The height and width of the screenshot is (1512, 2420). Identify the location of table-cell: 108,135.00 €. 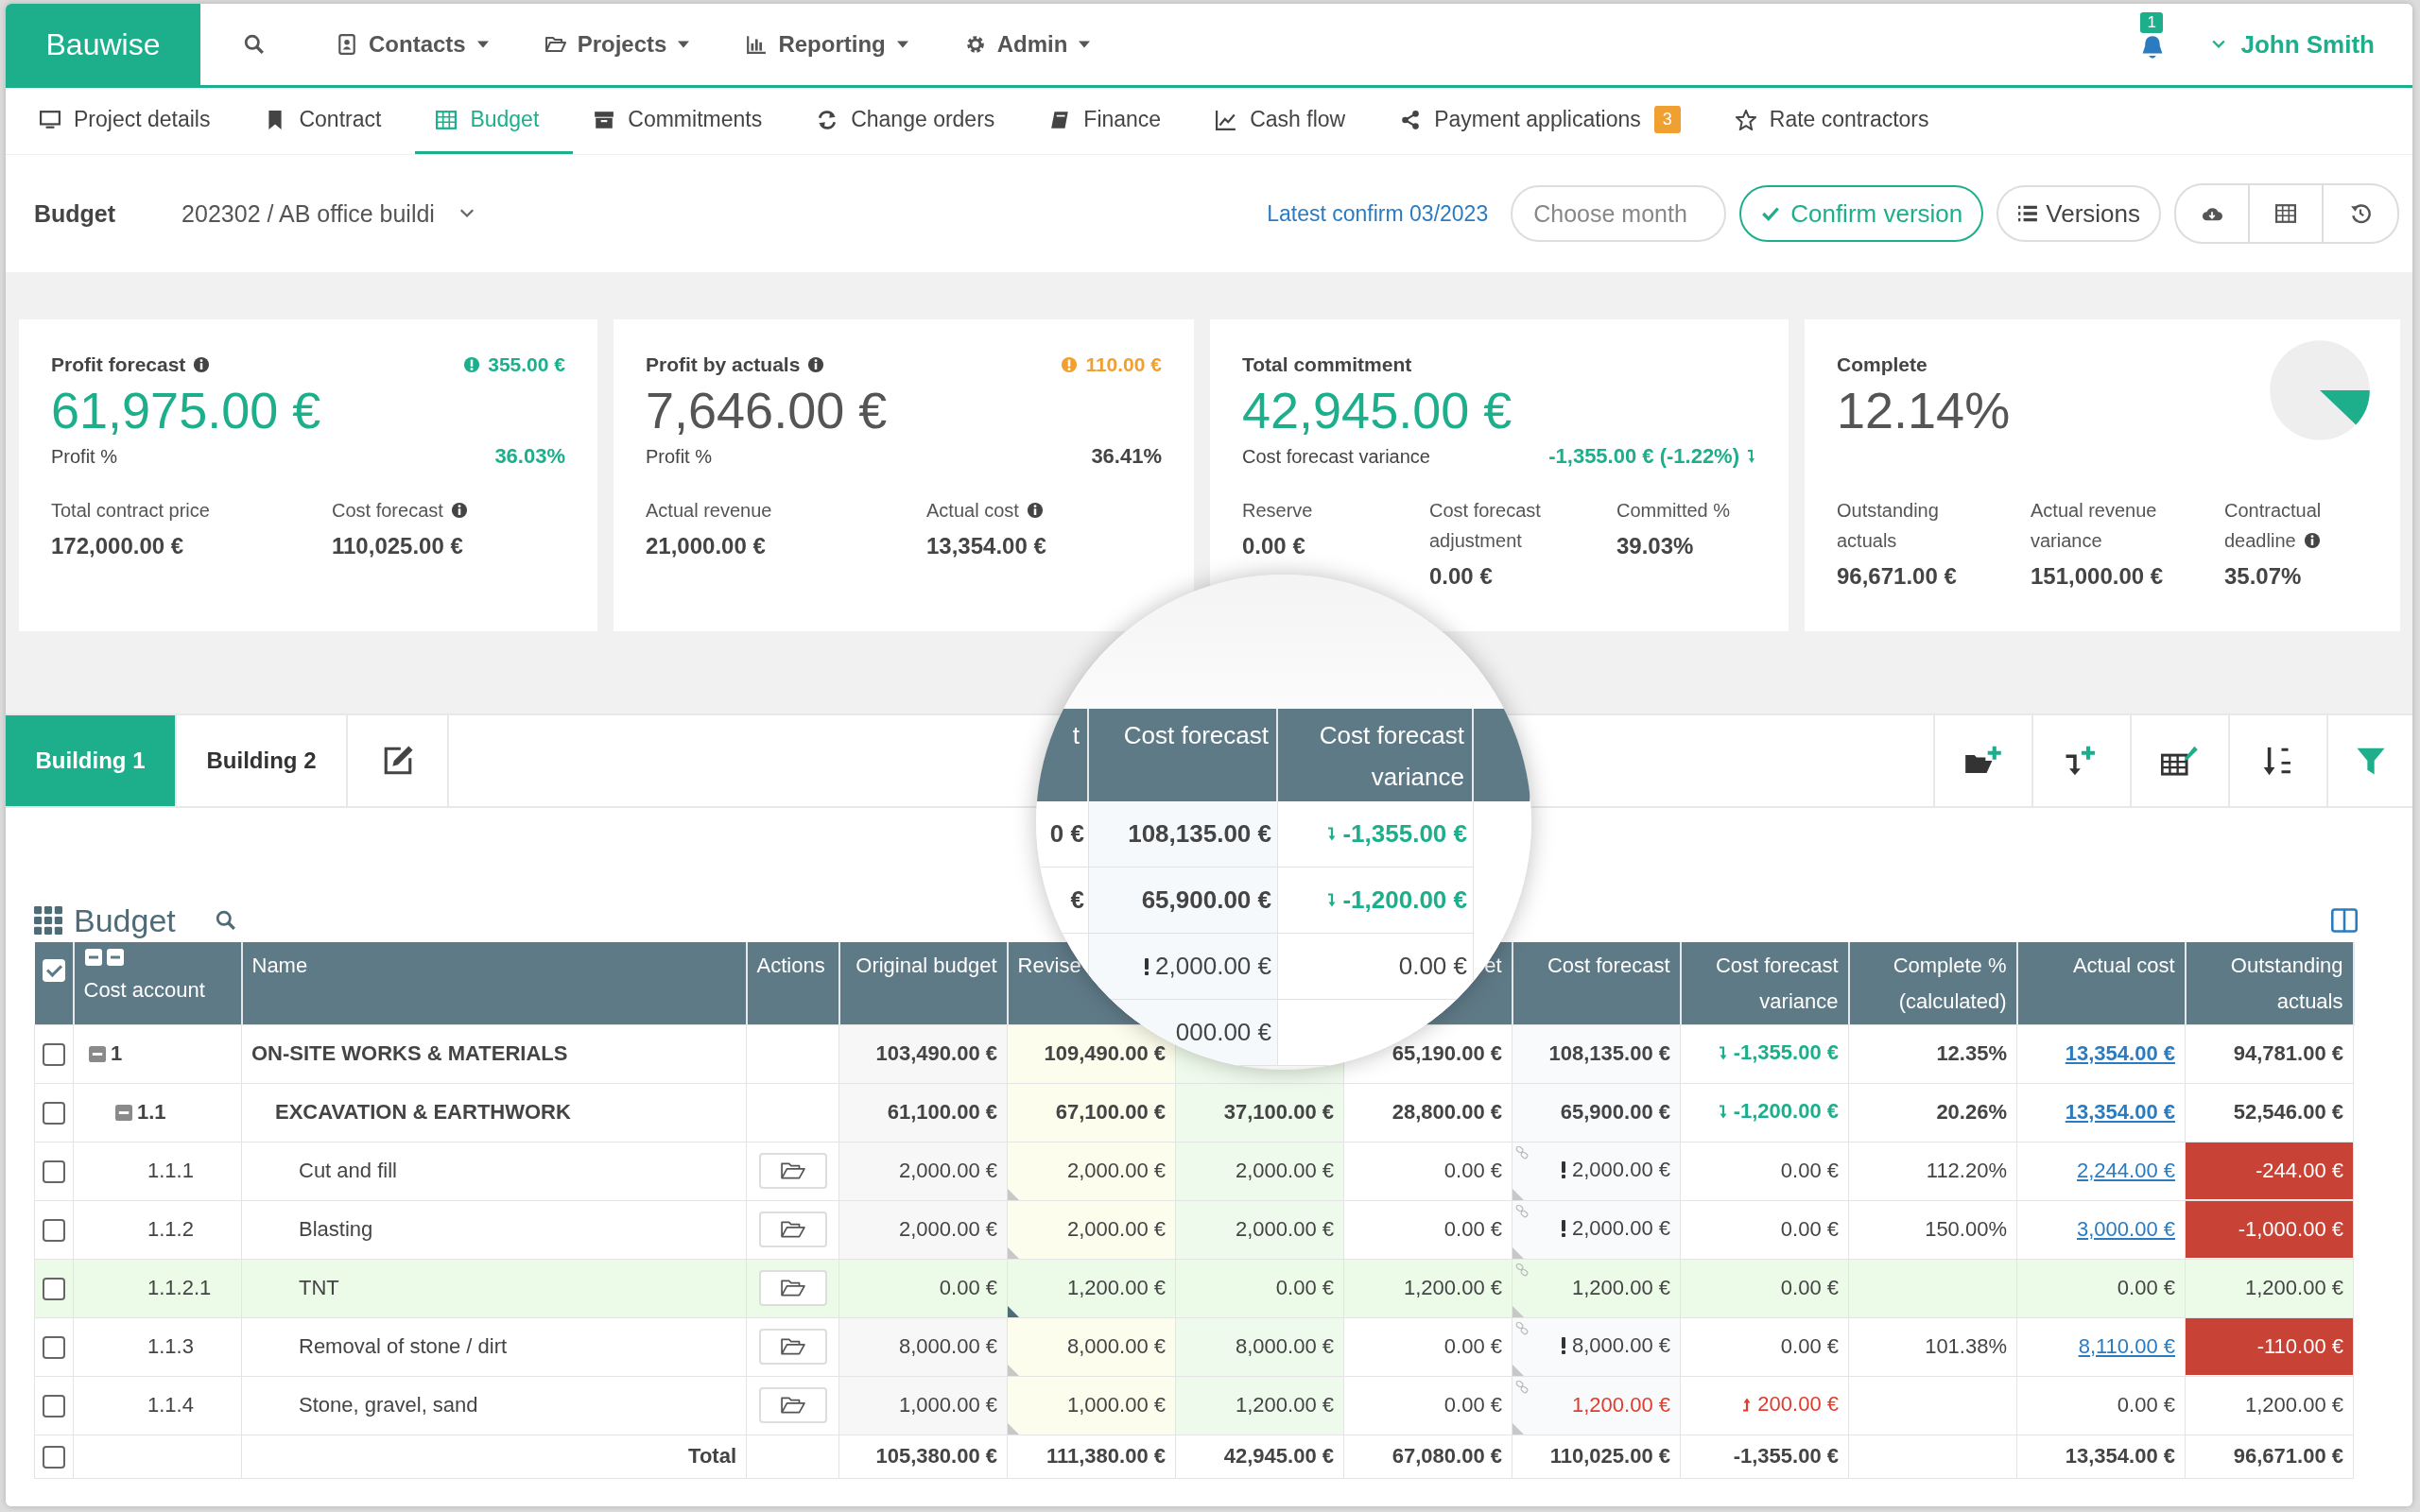
(1609, 1053).